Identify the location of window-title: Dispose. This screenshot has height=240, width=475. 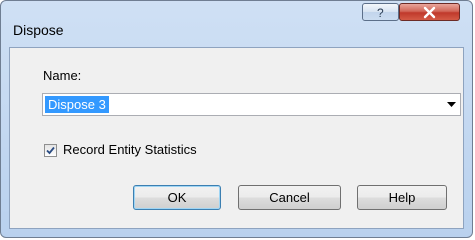
(38, 30).